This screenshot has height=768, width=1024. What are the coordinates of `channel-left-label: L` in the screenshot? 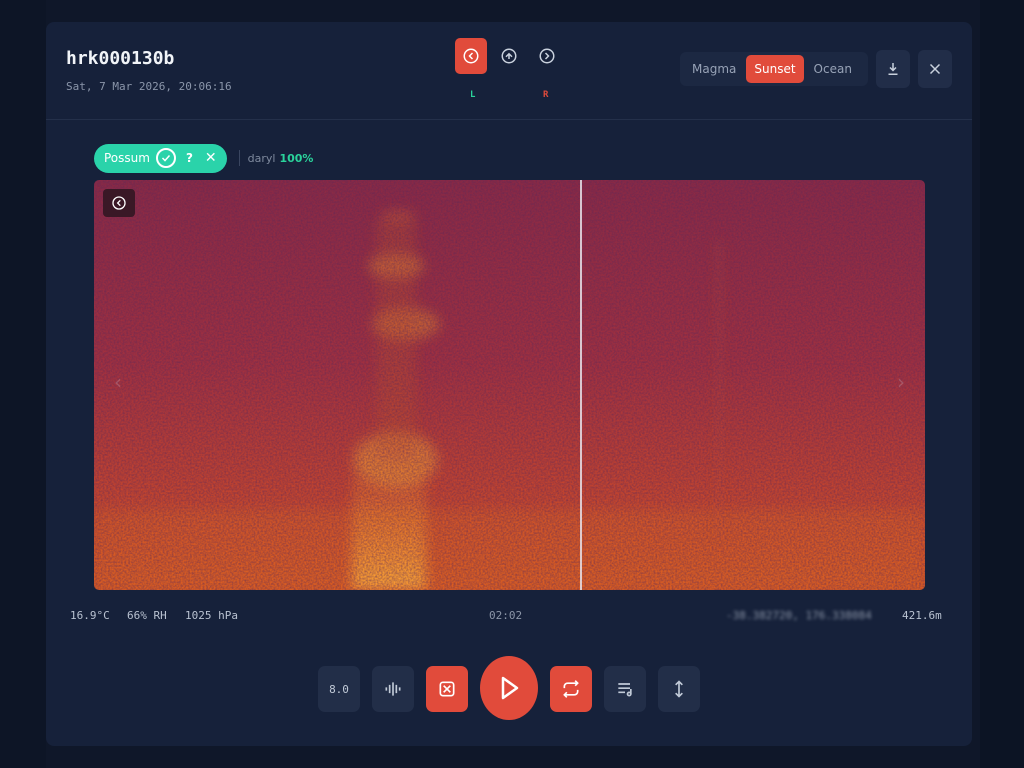 It's located at (473, 95).